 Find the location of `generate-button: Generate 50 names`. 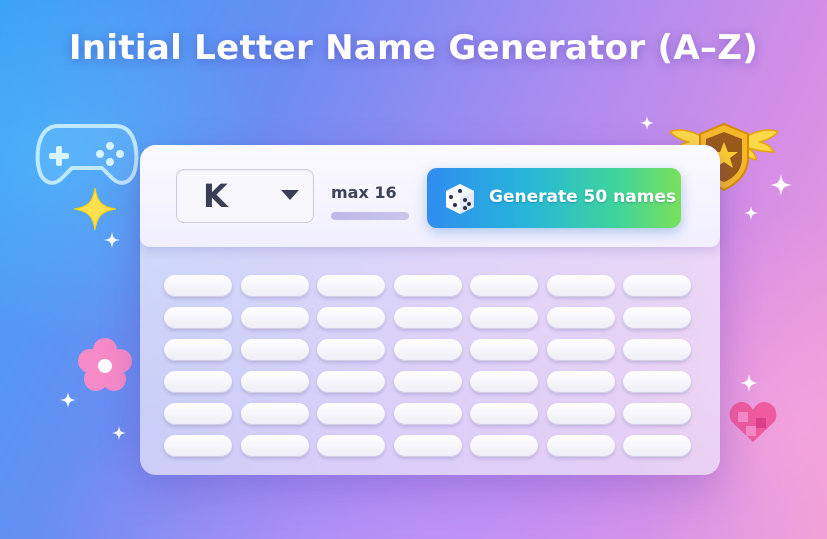

generate-button: Generate 50 names is located at coordinates (554, 198).